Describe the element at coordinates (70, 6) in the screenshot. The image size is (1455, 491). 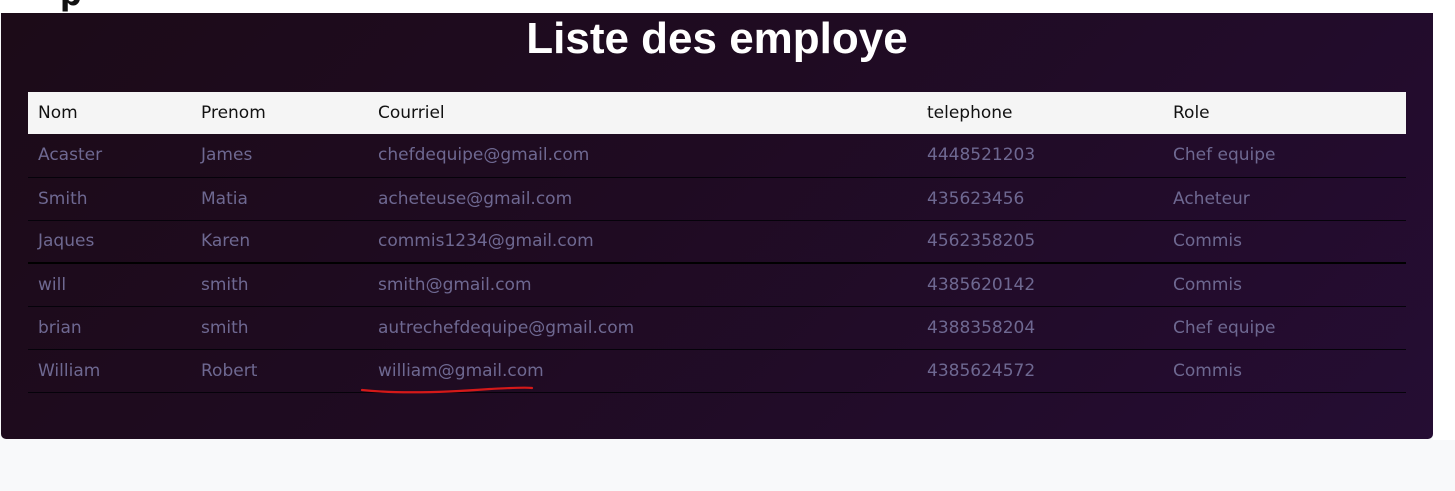
I see `cropped-heading-fragment: p` at that location.